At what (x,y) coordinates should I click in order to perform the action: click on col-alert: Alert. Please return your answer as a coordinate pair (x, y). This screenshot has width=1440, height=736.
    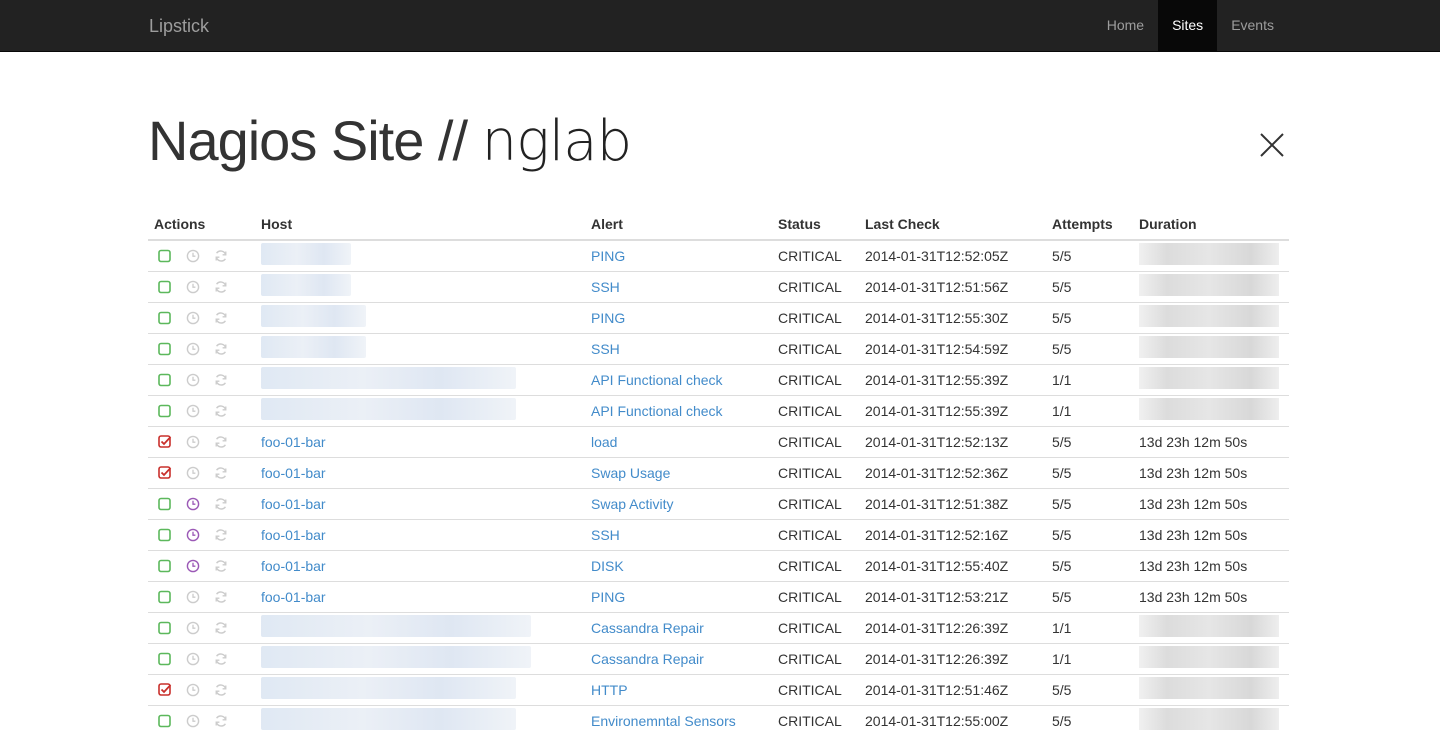
    Looking at the image, I should click on (678, 224).